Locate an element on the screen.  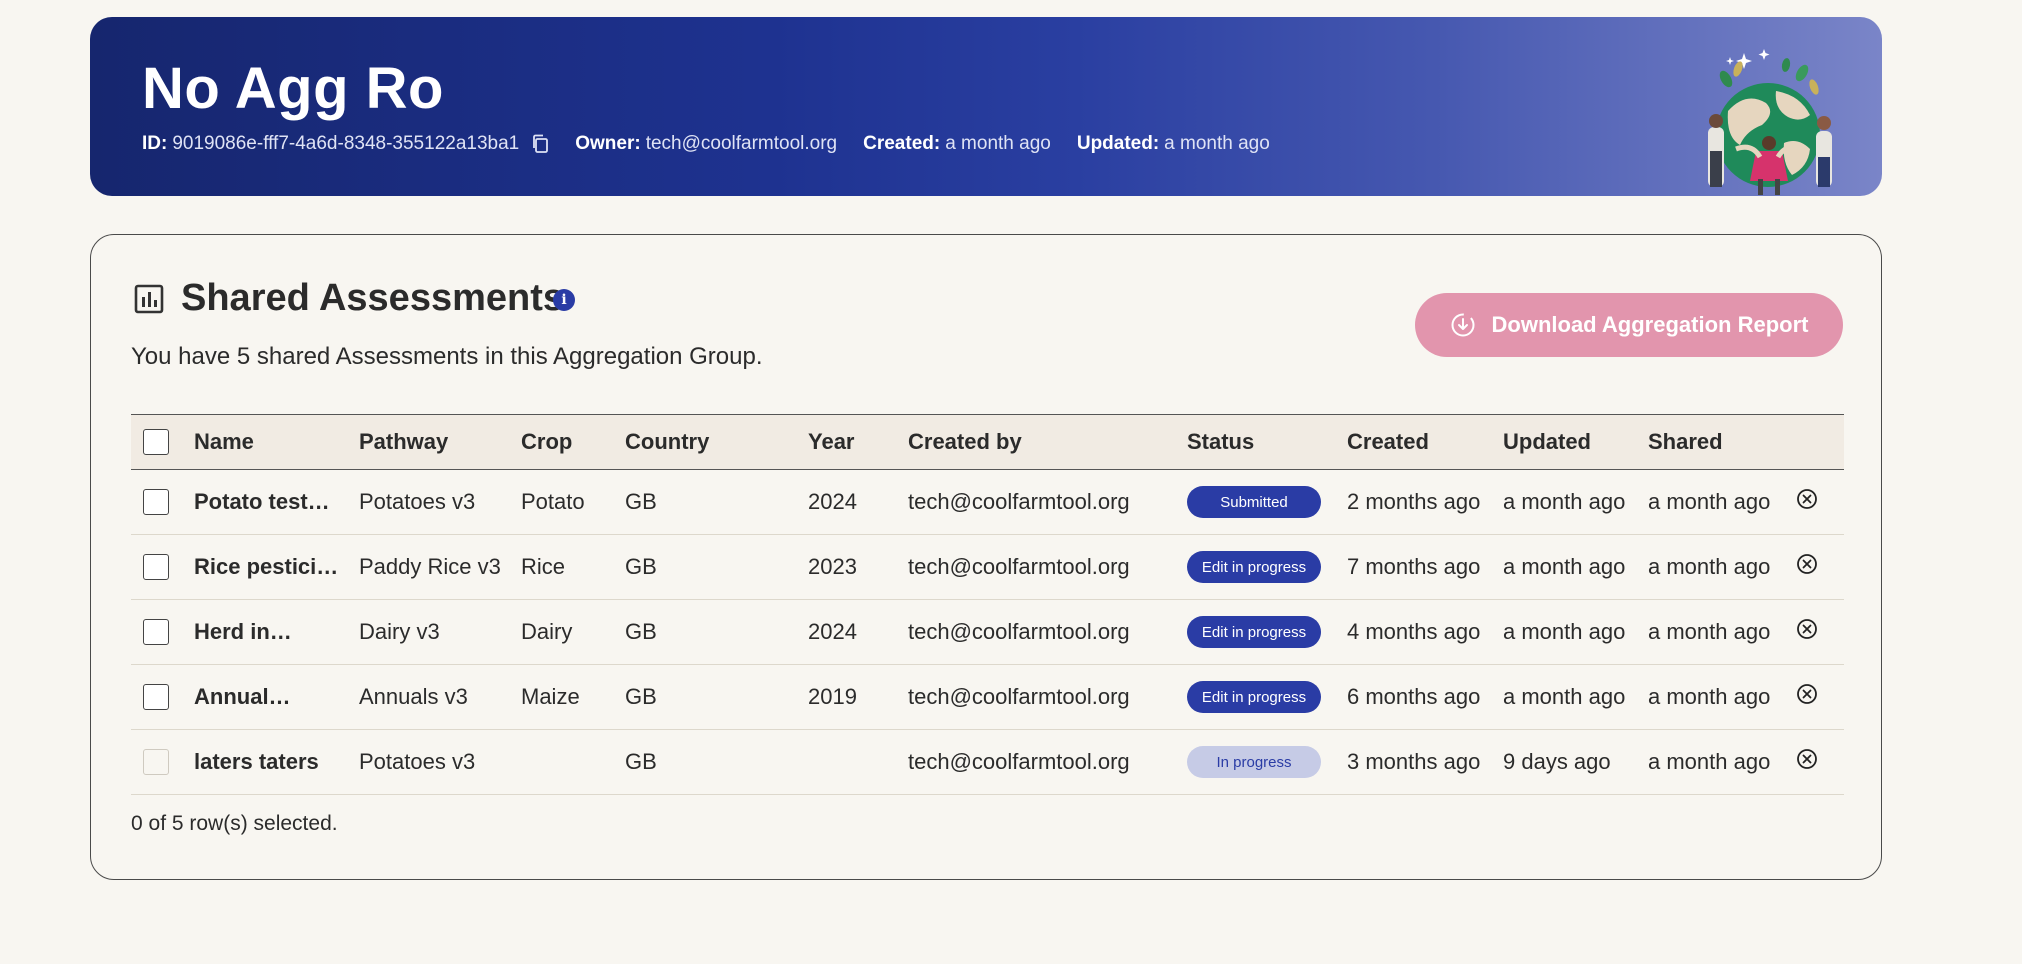
group-id: ID: 9019086e-fff7-4a6d-8348-355122a13ba1 is located at coordinates (345, 144).